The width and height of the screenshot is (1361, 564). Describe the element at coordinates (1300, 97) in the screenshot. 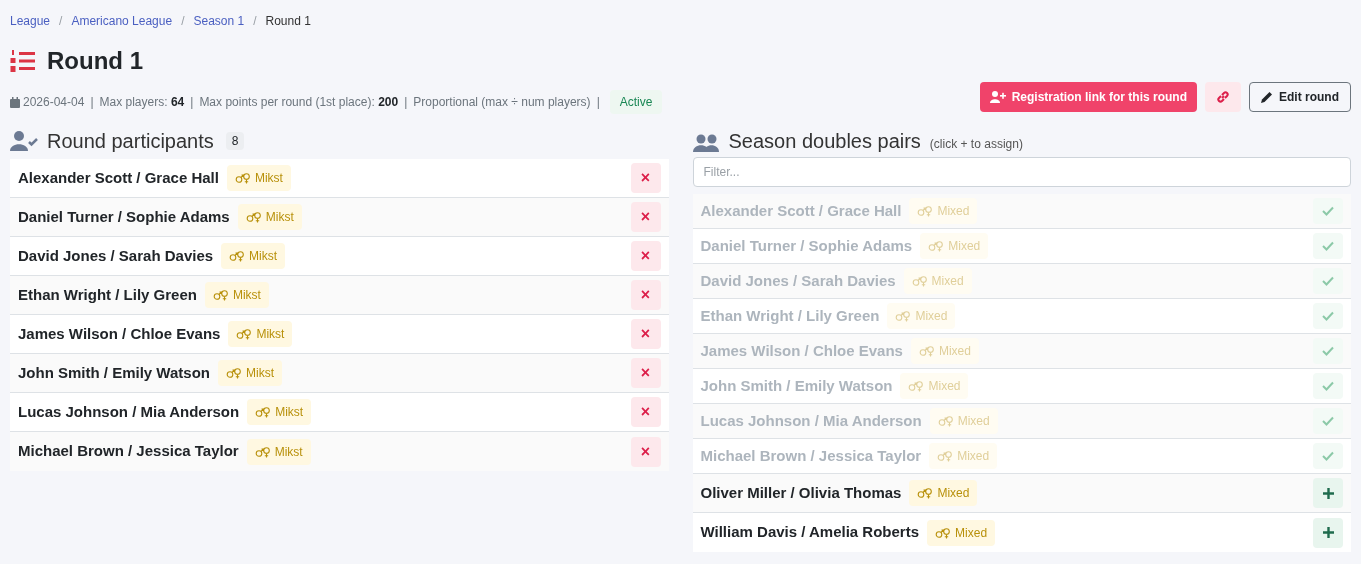

I see `edit-round-button: Edit round` at that location.